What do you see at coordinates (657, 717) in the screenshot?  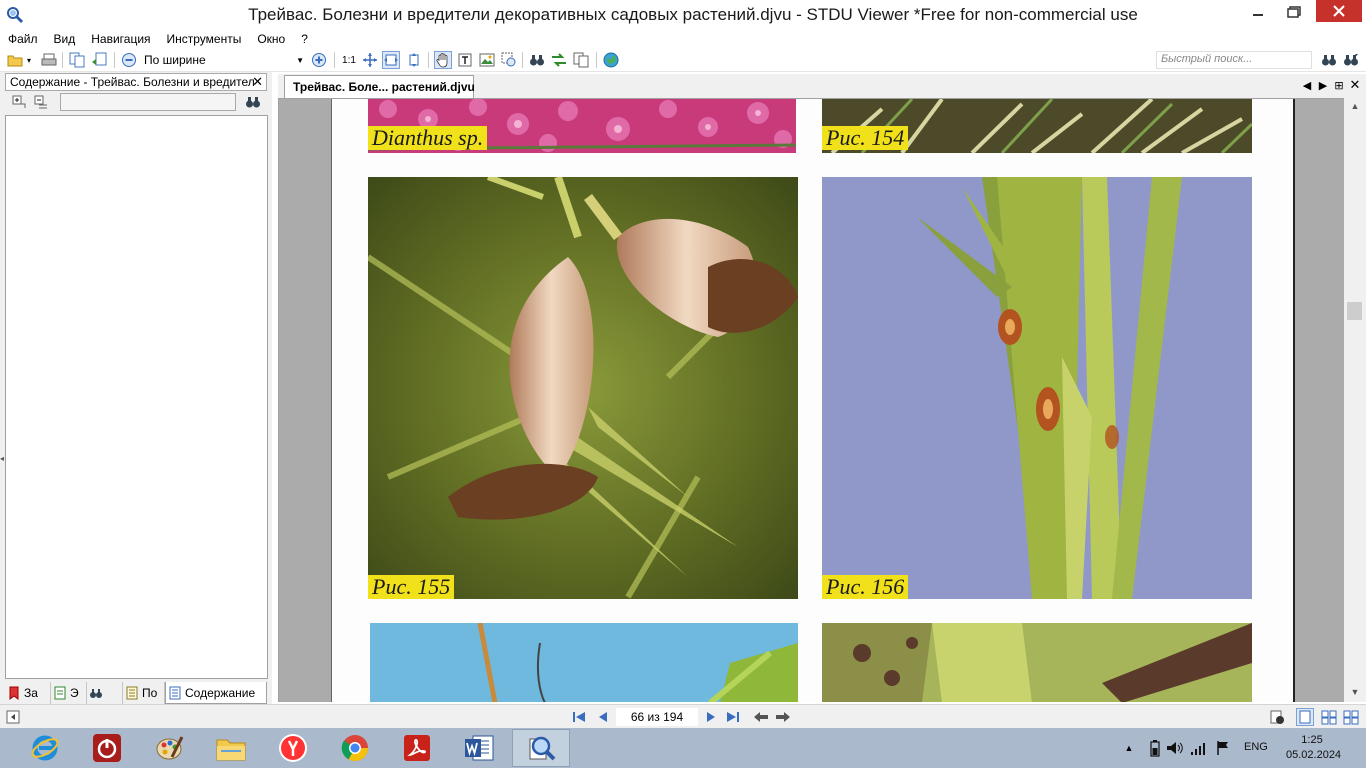 I see `page-number-field: 66 из 194` at bounding box center [657, 717].